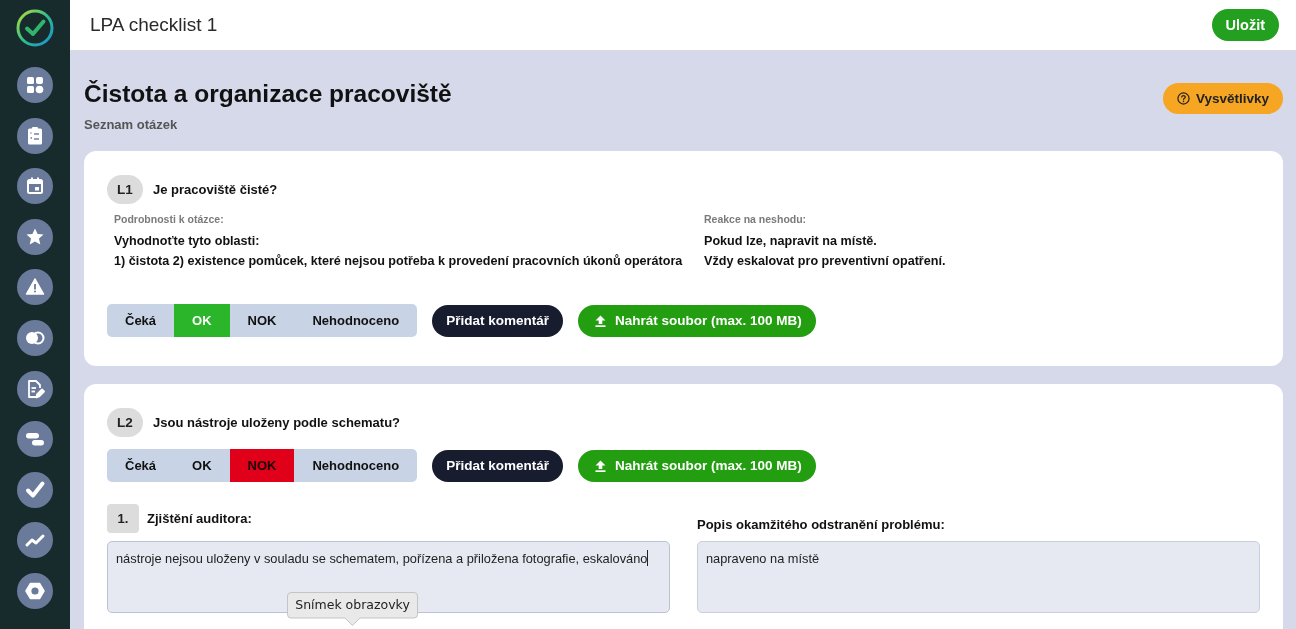 This screenshot has height=629, width=1296. I want to click on section-title: Čistota a organizace pracoviště, so click(268, 94).